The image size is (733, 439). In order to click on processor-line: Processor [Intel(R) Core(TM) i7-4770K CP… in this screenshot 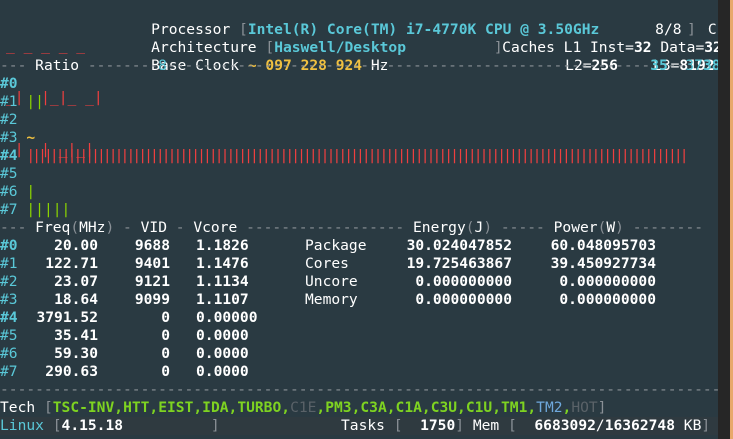, I will do `click(423, 29)`.